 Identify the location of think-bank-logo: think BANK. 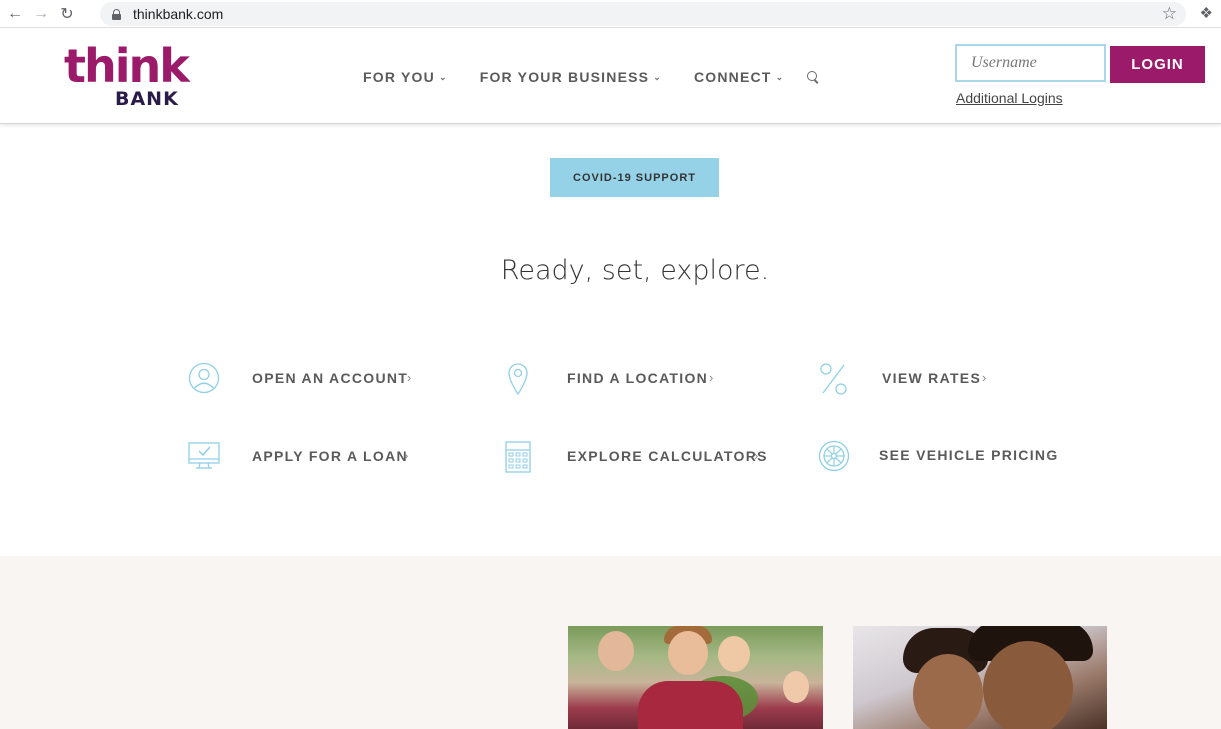
(129, 78).